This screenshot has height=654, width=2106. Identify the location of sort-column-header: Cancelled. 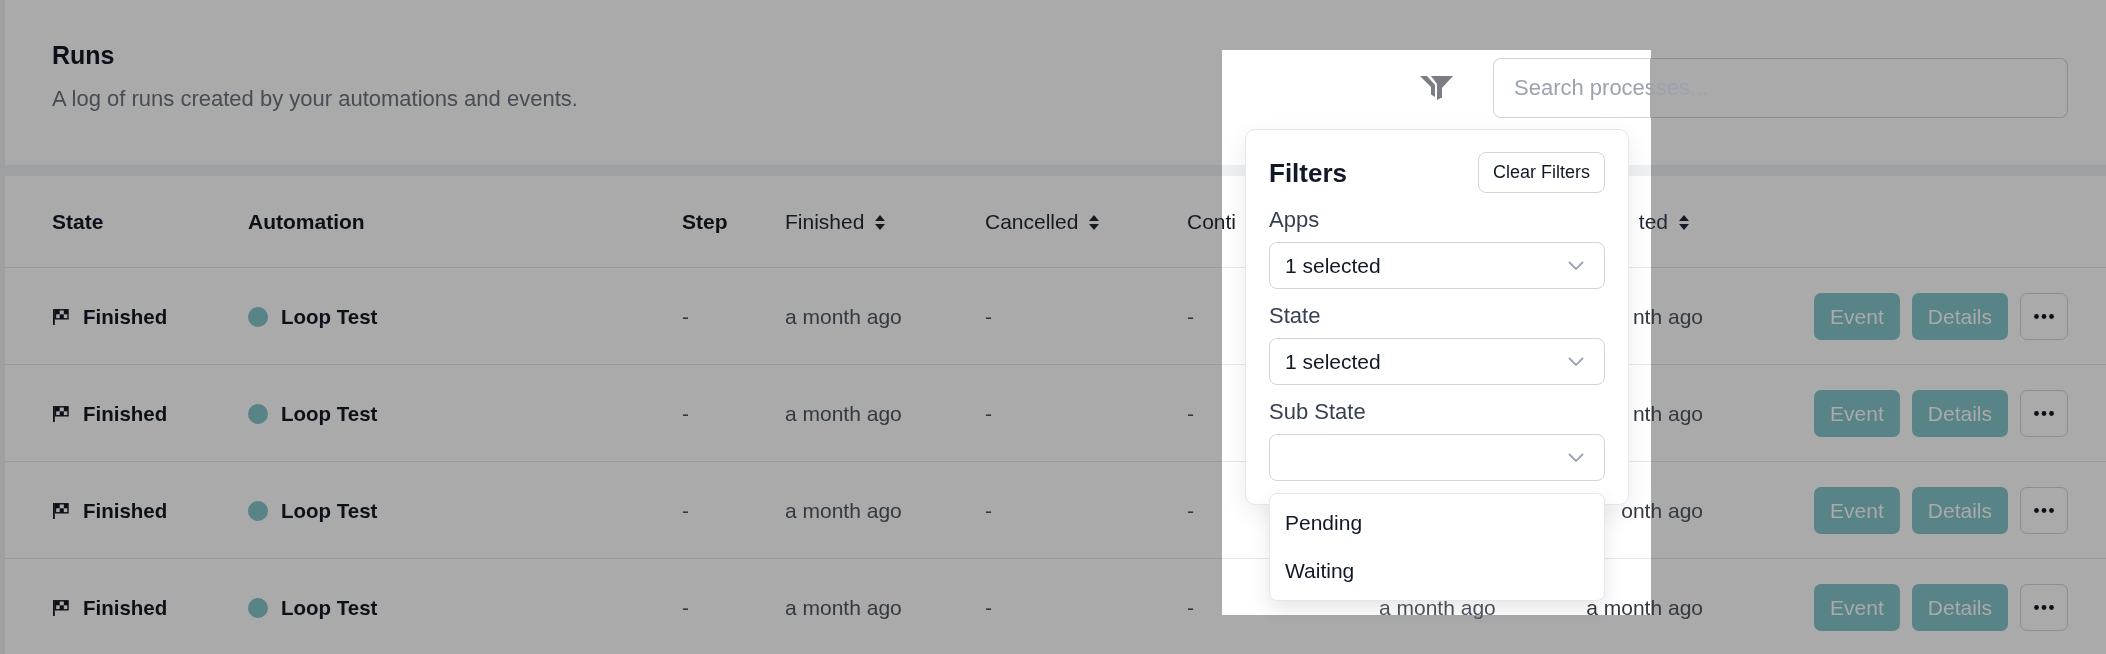
(1043, 222).